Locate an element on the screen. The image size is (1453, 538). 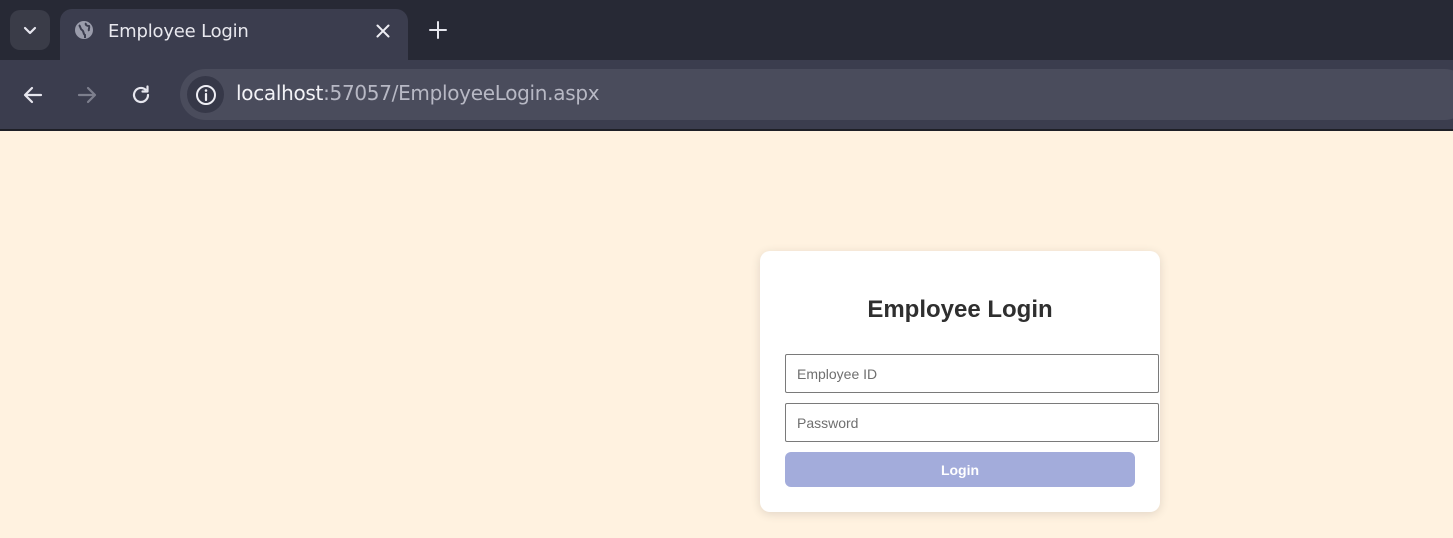
back-button is located at coordinates (33, 95).